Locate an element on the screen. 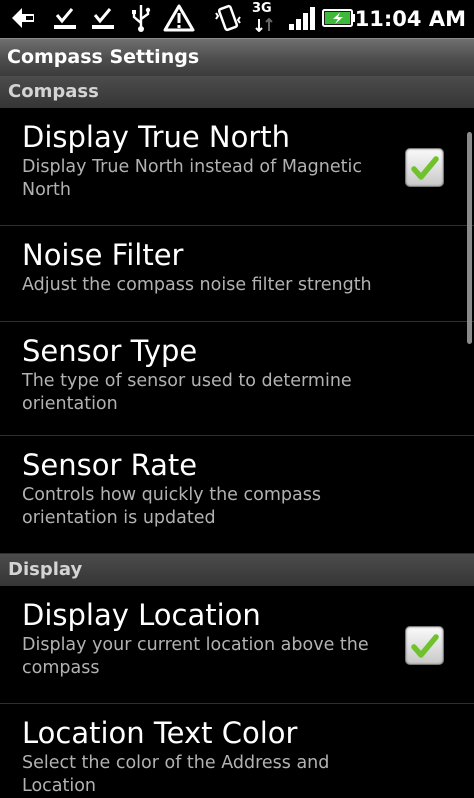  3g-icon: 3G is located at coordinates (265, 17).